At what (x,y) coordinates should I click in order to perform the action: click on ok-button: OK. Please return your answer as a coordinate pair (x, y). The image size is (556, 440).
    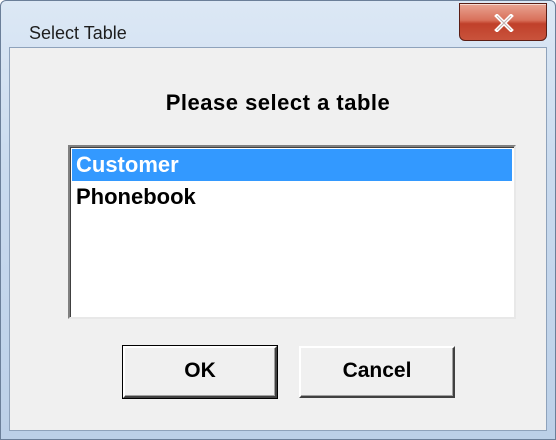
    Looking at the image, I should click on (200, 372).